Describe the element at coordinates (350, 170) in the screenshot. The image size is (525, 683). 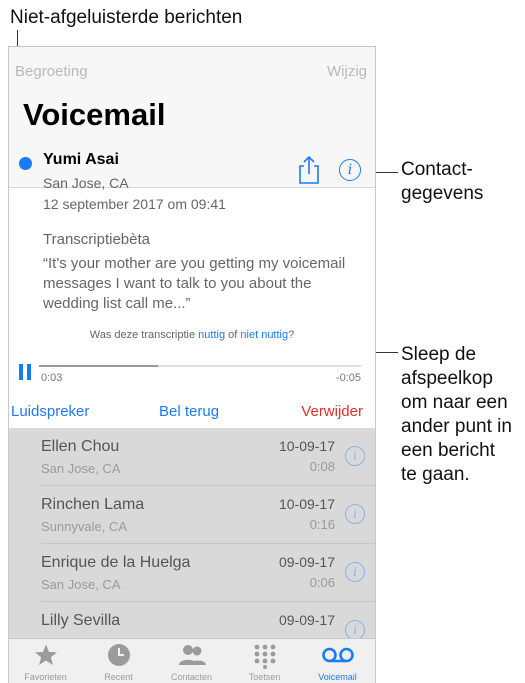
I see `contact-info-icon: i` at that location.